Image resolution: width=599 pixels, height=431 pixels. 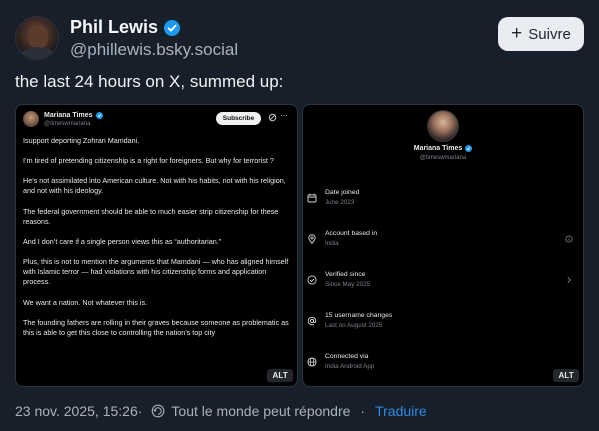 I want to click on info-subtitle: June 2023, so click(x=340, y=202).